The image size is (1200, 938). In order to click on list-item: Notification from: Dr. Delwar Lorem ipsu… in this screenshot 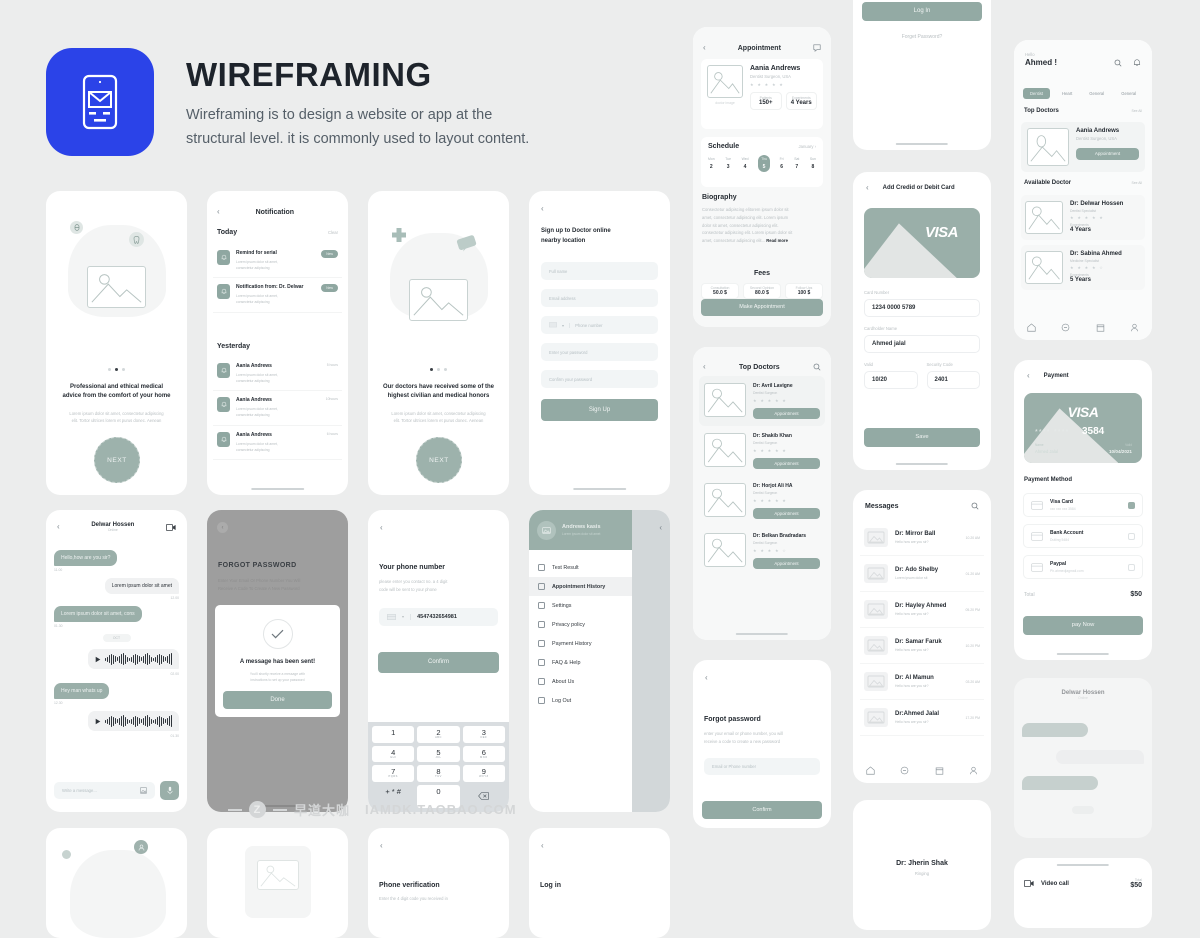, I will do `click(277, 295)`.